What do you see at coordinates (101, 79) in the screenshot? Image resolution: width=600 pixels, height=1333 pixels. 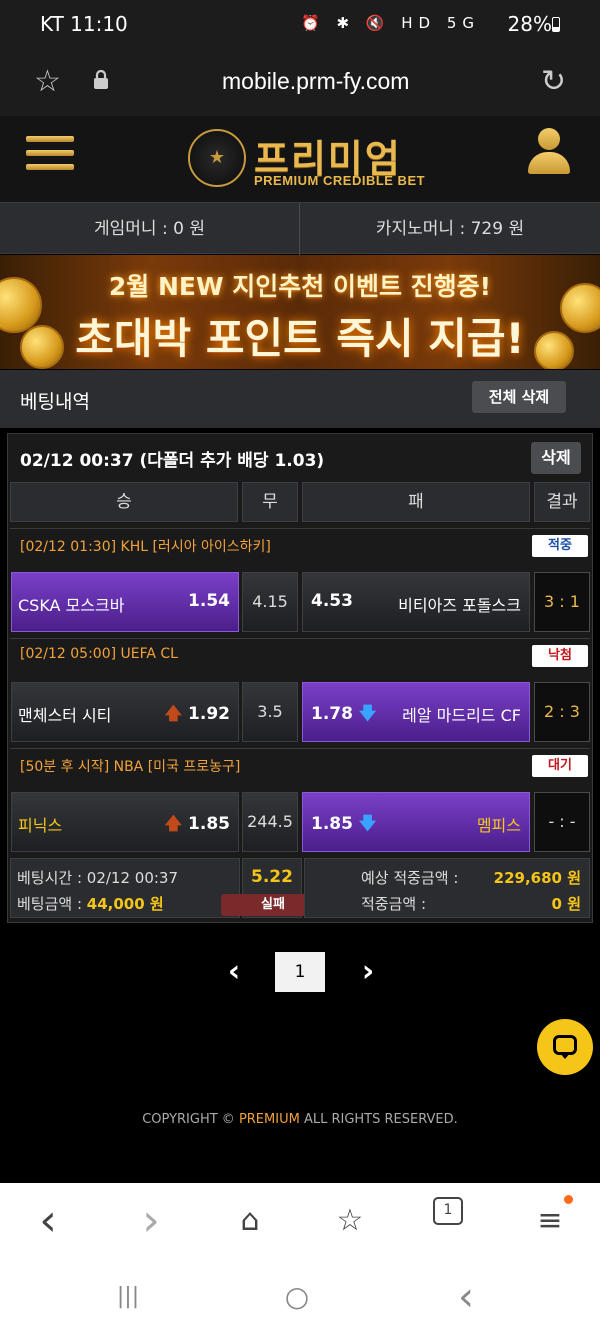 I see `lock-icon` at bounding box center [101, 79].